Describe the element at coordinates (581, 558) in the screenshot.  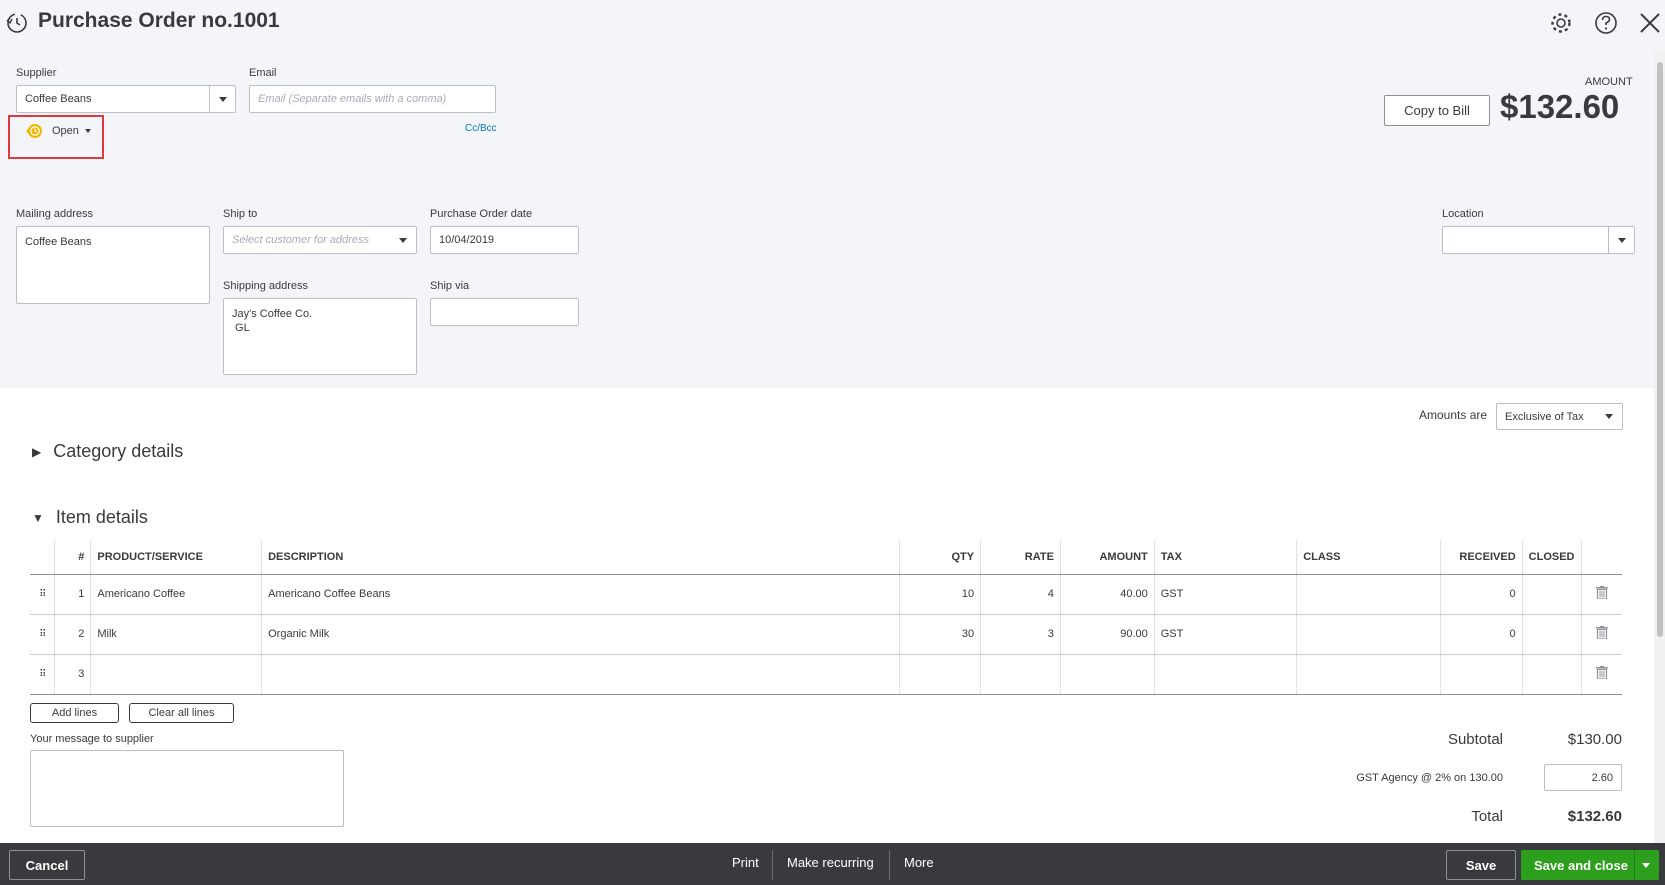
I see `col-header-description: DESCRIPTION` at that location.